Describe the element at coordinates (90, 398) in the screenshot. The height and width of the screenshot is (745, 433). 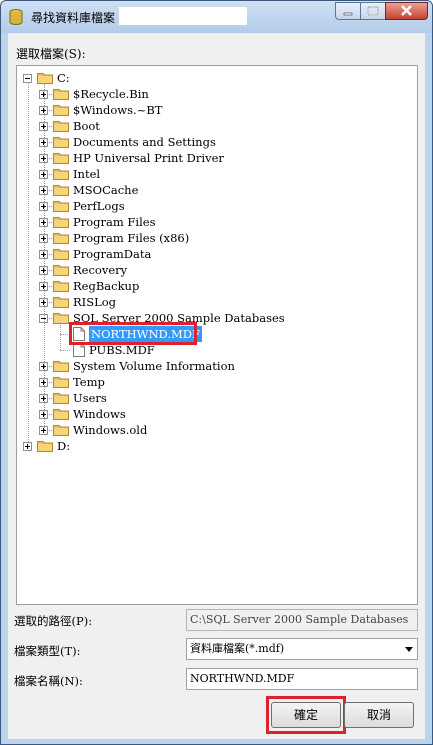
I see `tree-item-label: Users` at that location.